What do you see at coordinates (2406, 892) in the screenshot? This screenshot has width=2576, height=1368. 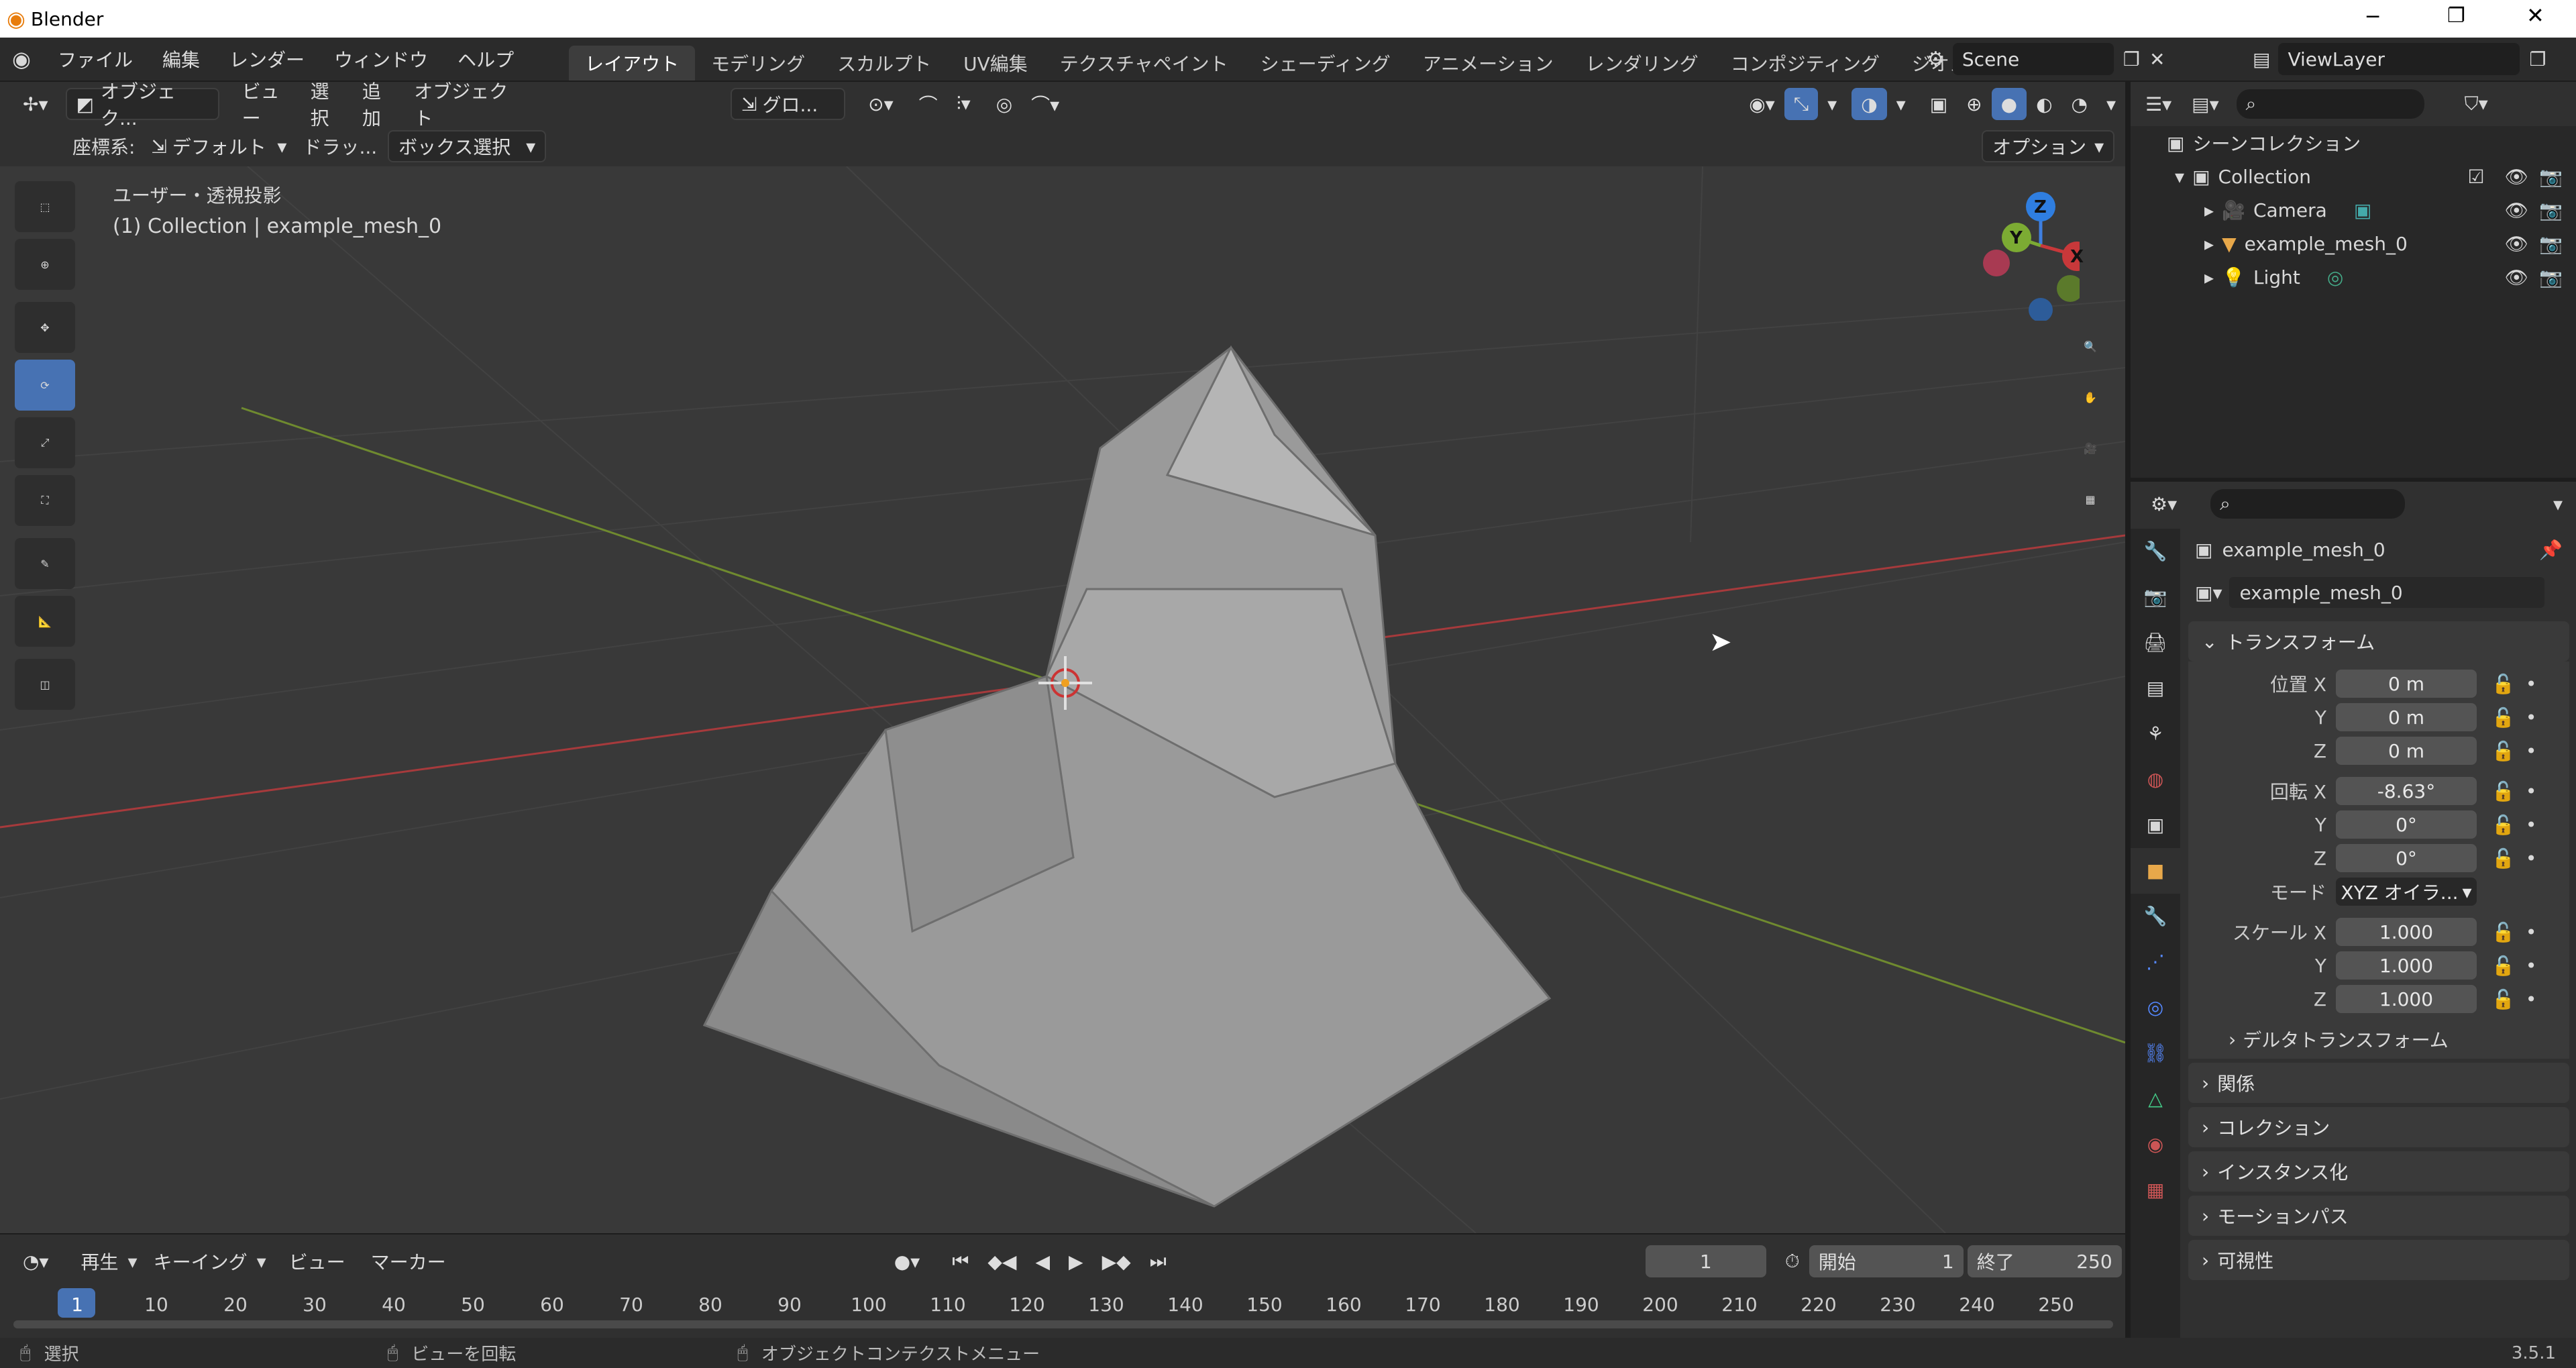 I see `rotation-mode-dropdown: XYZ オイラ... ▾` at bounding box center [2406, 892].